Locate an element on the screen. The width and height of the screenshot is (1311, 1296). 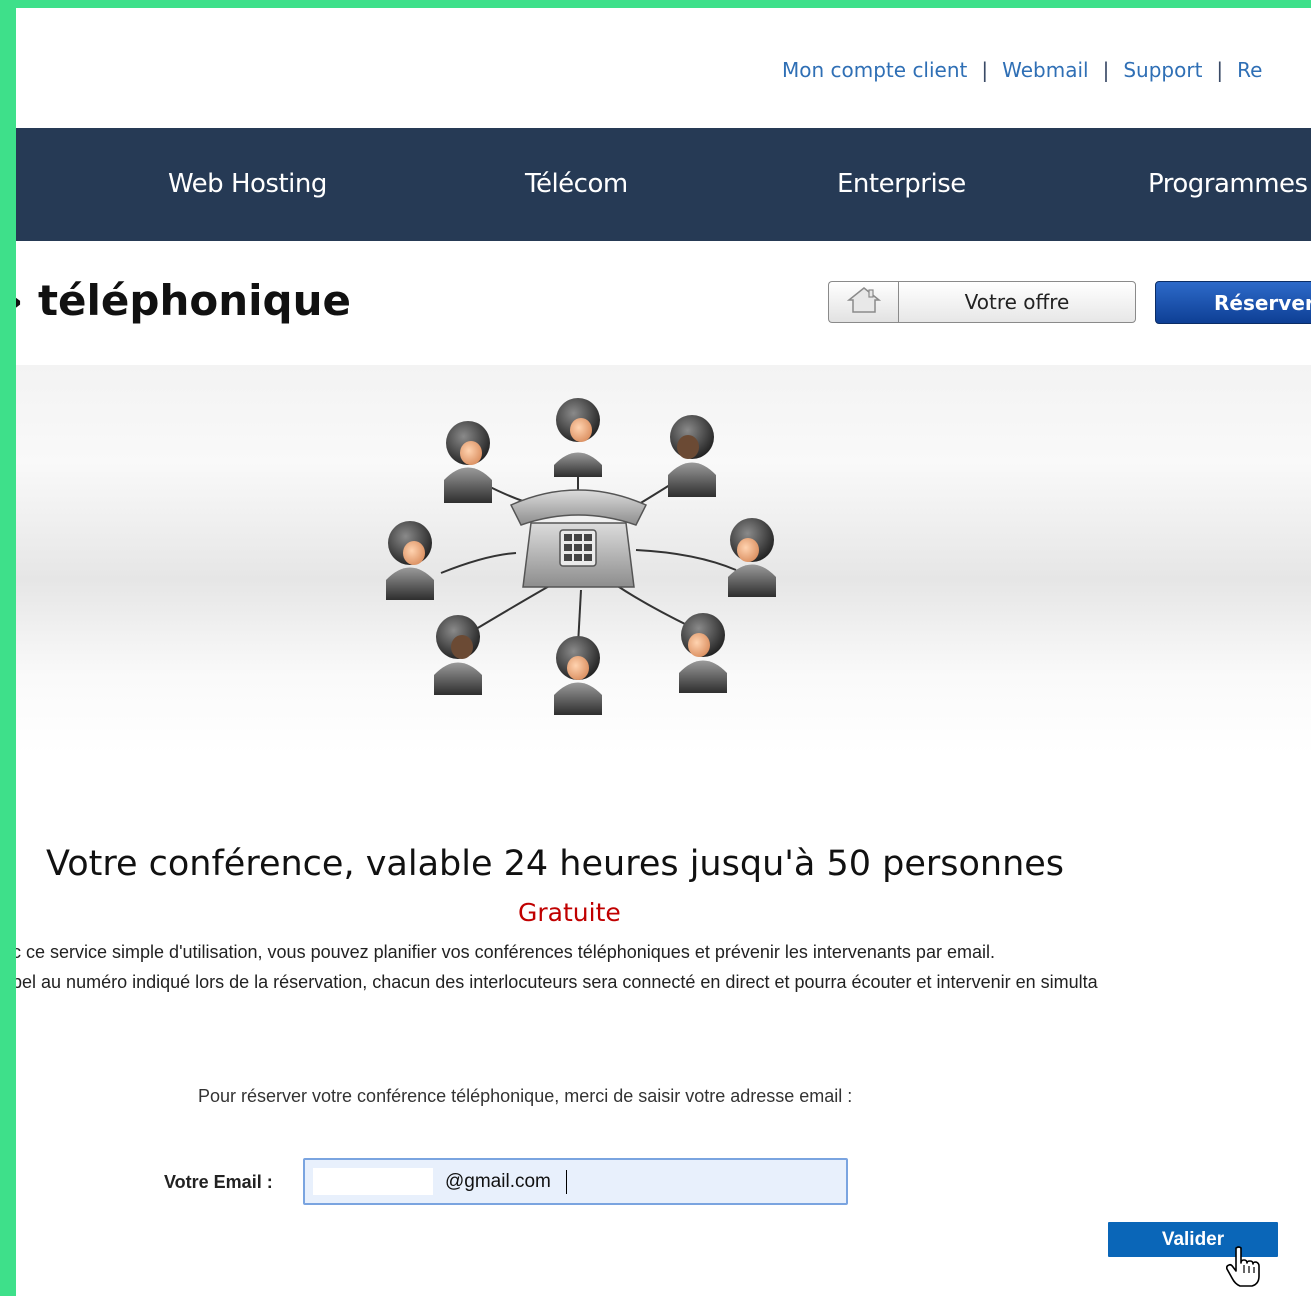
conference-call-illustration is located at coordinates (581, 556).